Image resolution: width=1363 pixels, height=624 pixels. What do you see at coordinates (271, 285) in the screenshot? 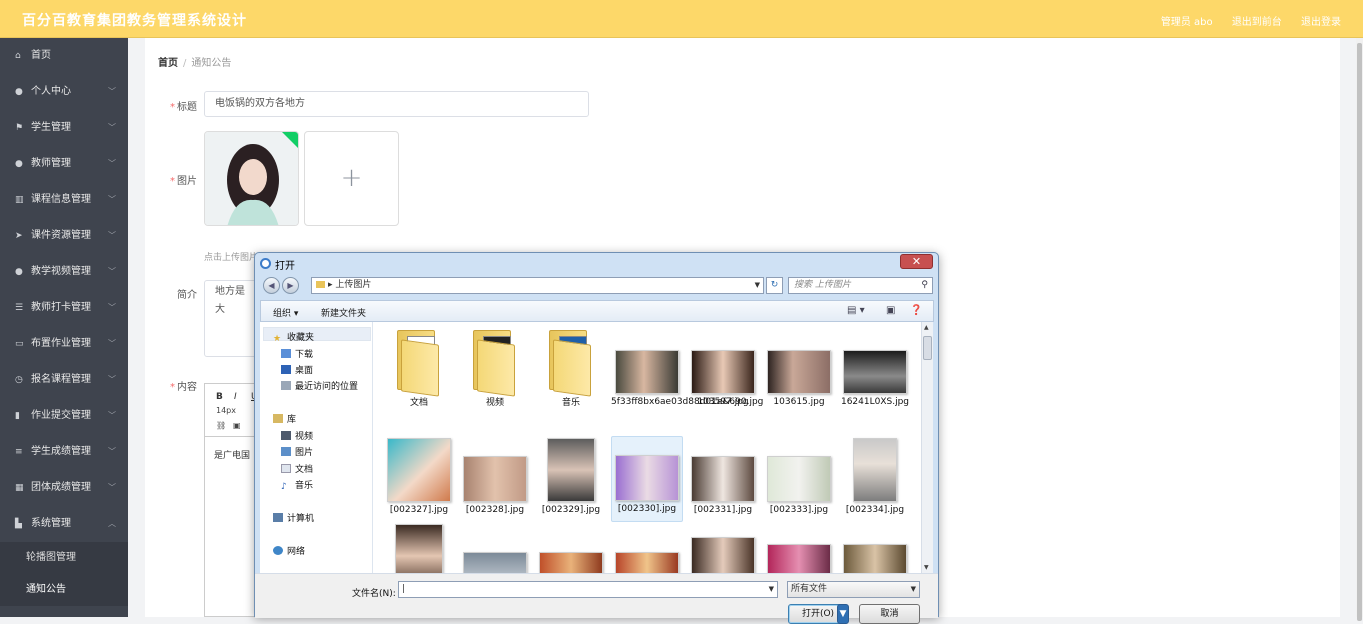
I see `back-button: ◀` at bounding box center [271, 285].